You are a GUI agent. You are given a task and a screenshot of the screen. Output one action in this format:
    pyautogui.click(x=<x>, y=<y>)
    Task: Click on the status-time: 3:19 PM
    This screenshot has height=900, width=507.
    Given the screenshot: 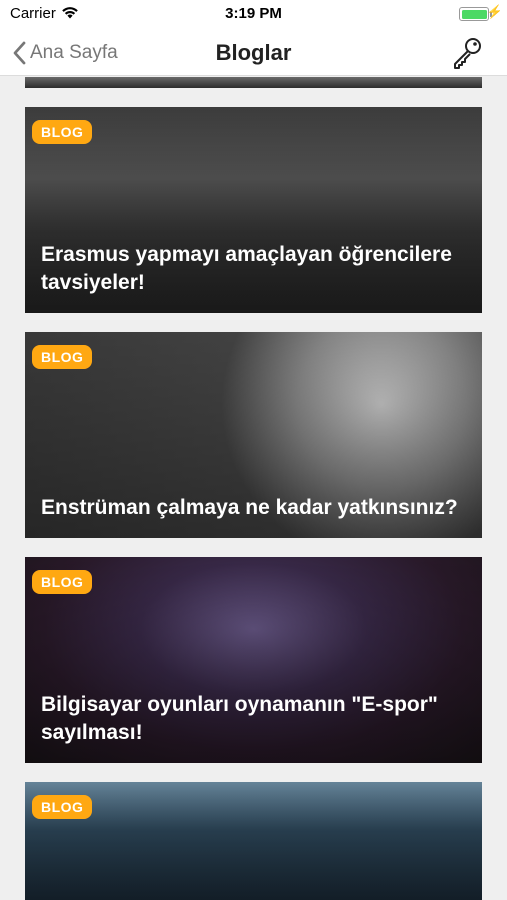 What is the action you would take?
    pyautogui.click(x=253, y=13)
    